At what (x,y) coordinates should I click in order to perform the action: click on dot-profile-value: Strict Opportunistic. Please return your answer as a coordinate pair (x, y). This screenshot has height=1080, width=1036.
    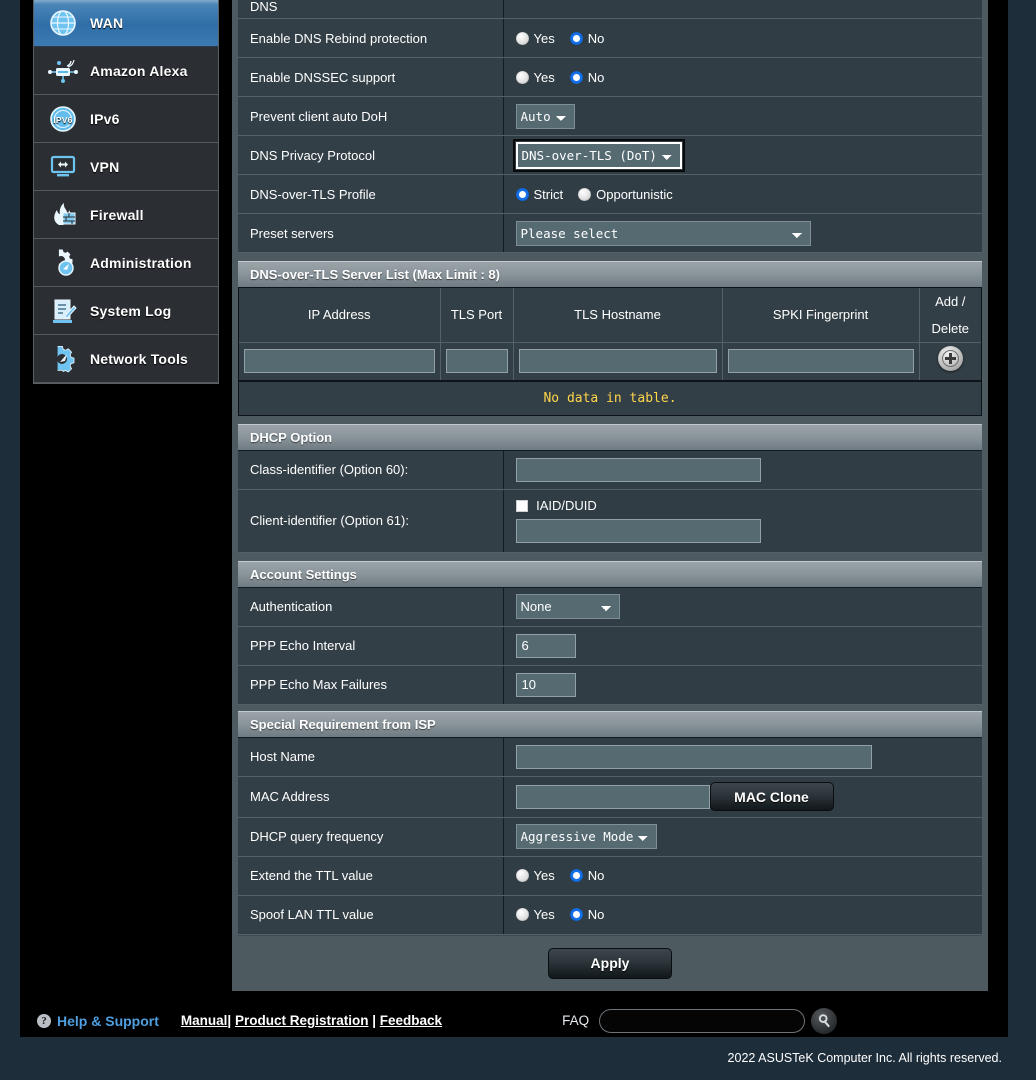
    Looking at the image, I should click on (742, 194).